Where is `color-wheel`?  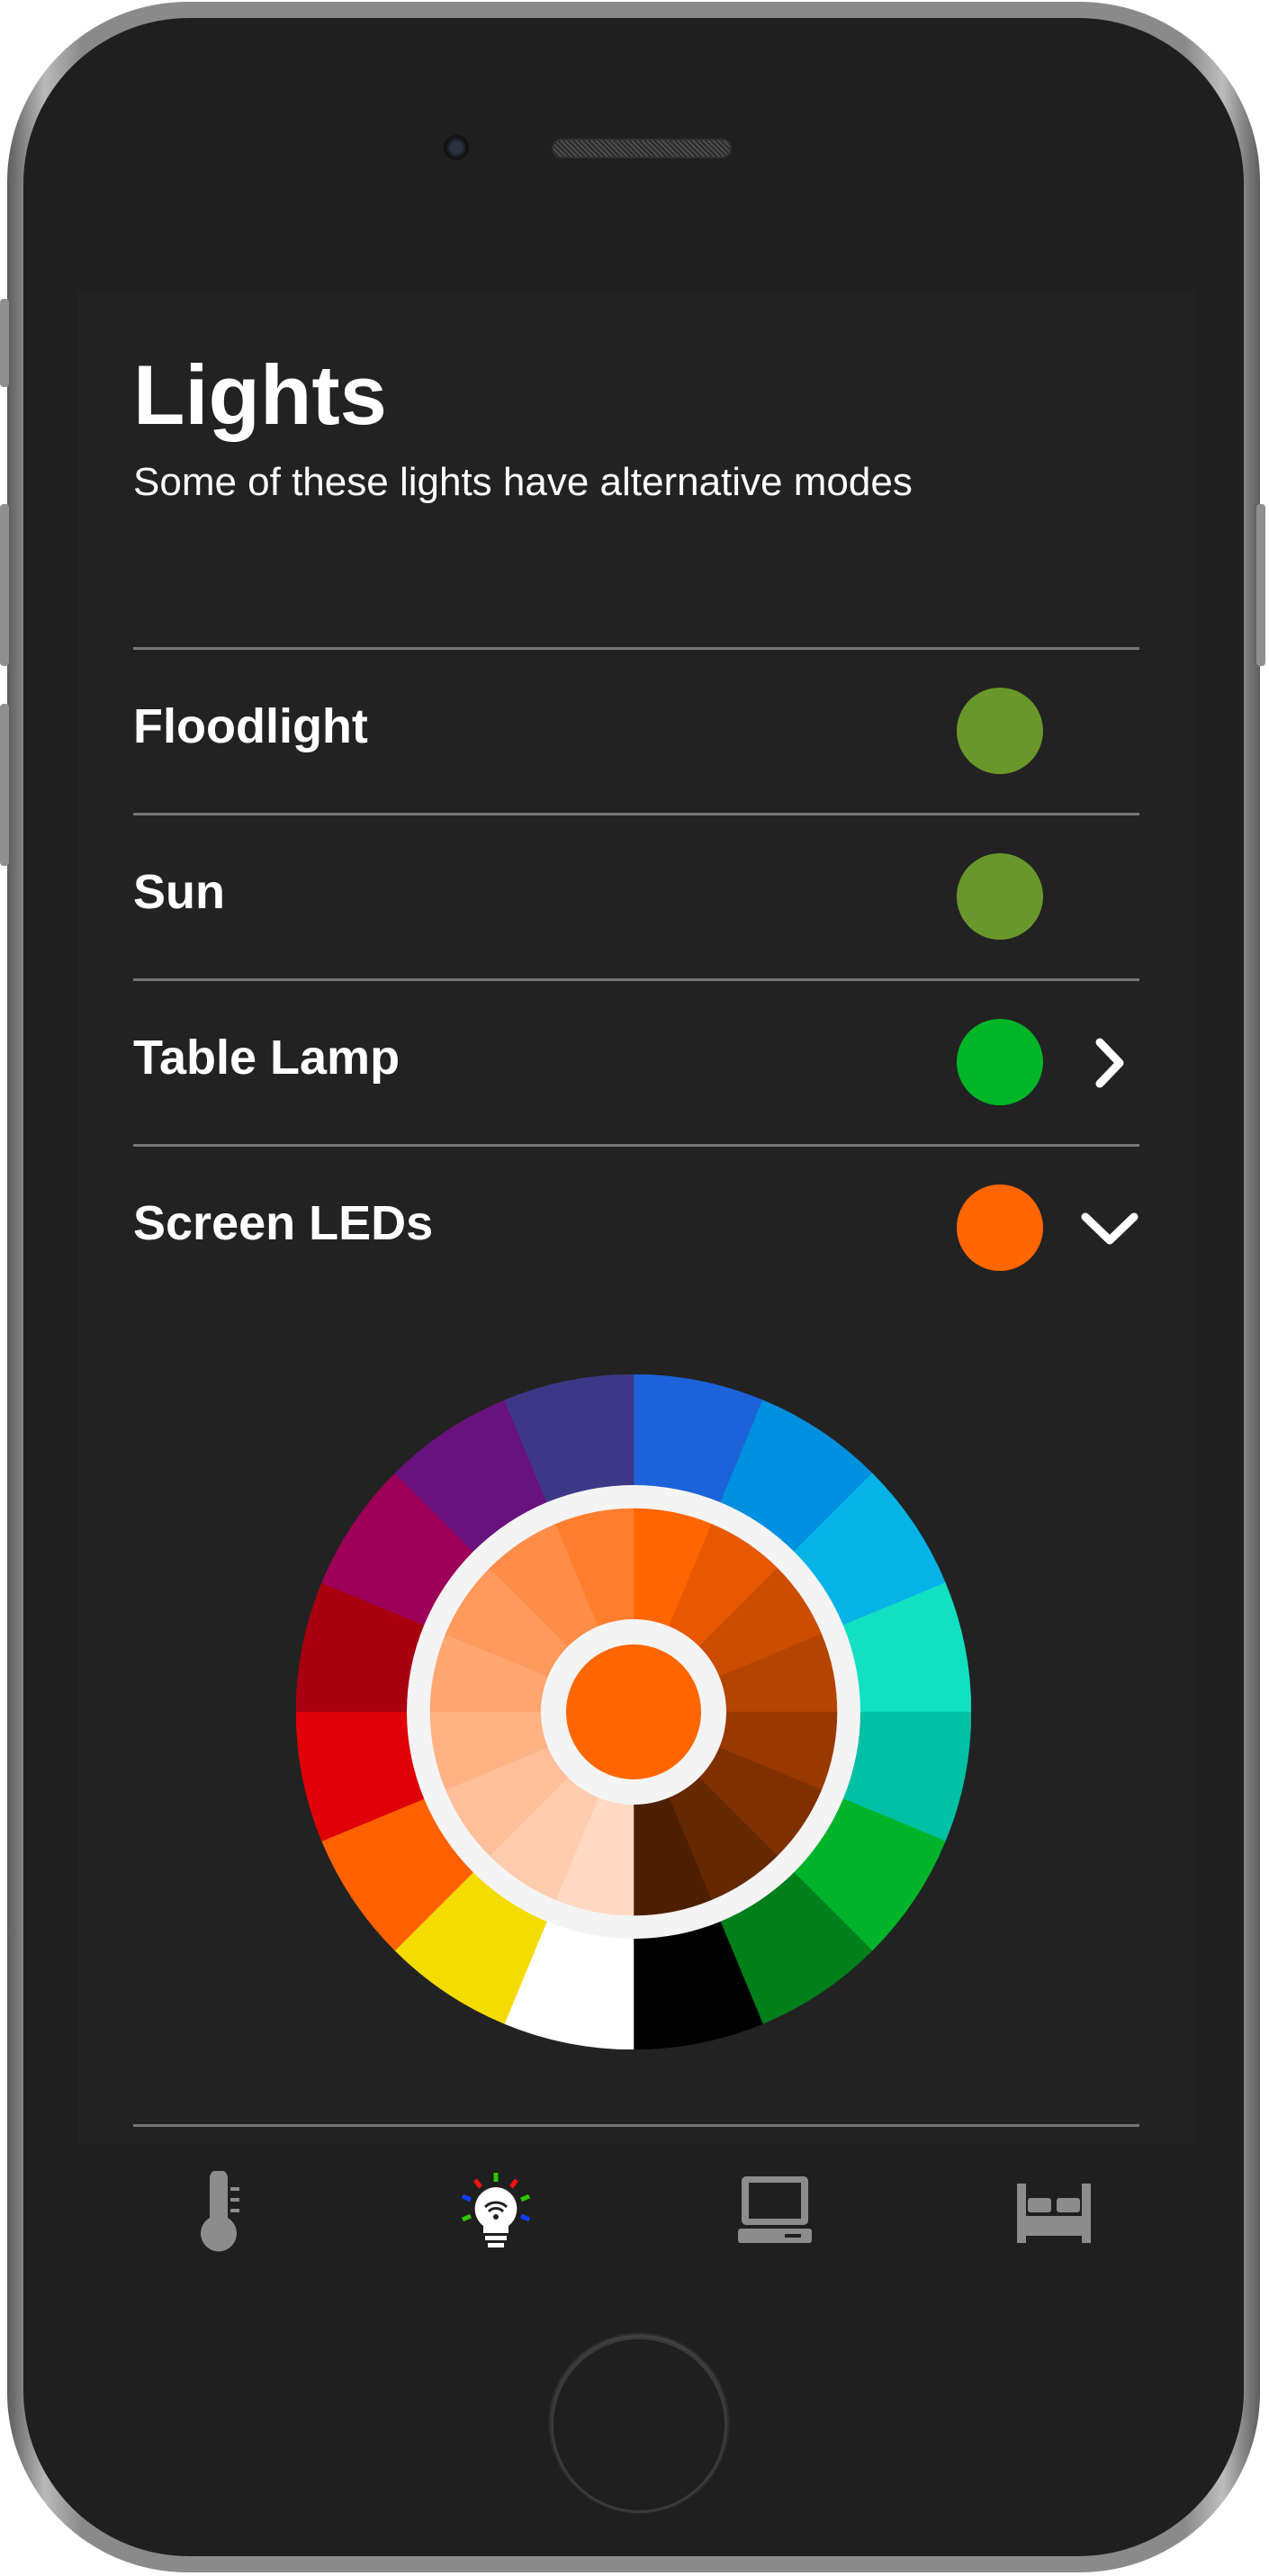
color-wheel is located at coordinates (633, 1711).